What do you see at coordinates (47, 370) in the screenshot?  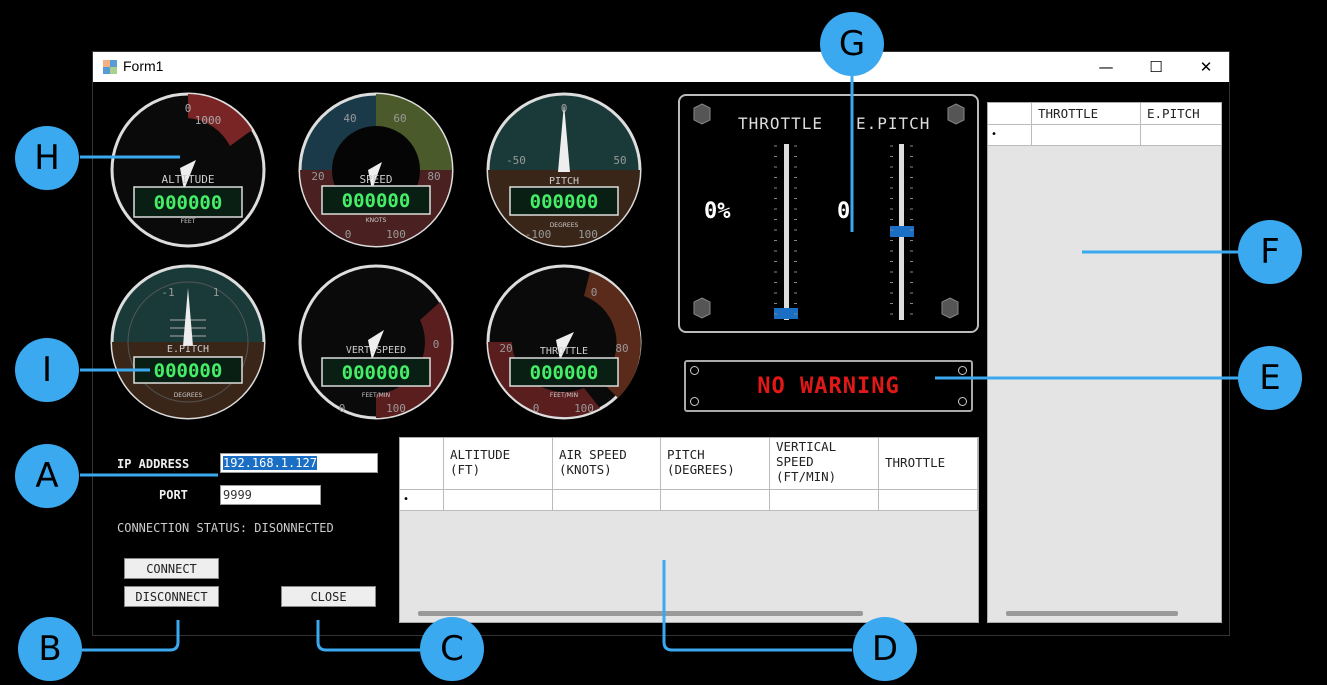 I see `callout-i: I` at bounding box center [47, 370].